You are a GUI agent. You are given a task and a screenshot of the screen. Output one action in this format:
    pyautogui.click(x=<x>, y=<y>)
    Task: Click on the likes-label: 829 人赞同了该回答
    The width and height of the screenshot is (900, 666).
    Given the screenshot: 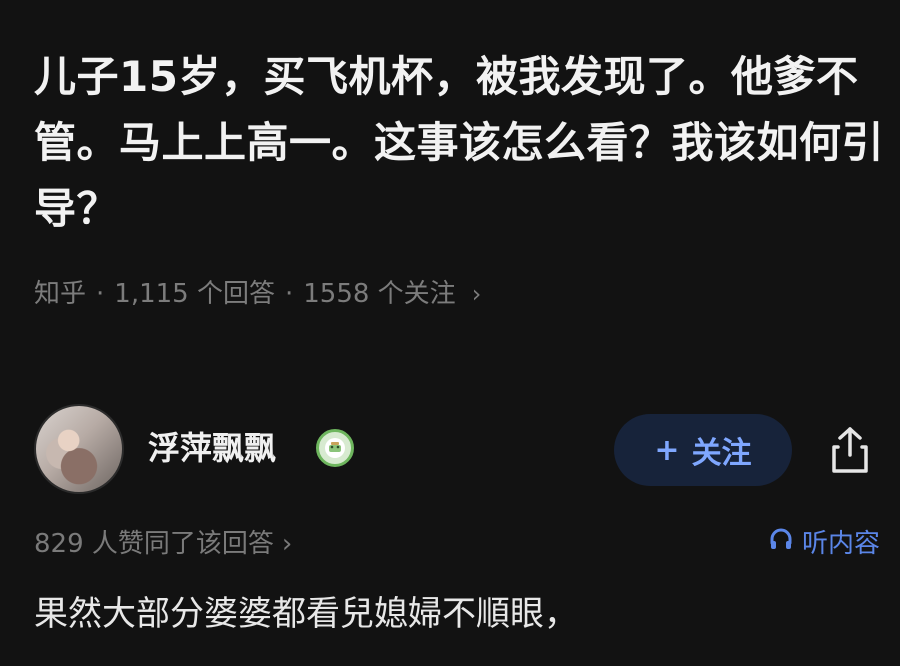 What is the action you would take?
    pyautogui.click(x=154, y=544)
    